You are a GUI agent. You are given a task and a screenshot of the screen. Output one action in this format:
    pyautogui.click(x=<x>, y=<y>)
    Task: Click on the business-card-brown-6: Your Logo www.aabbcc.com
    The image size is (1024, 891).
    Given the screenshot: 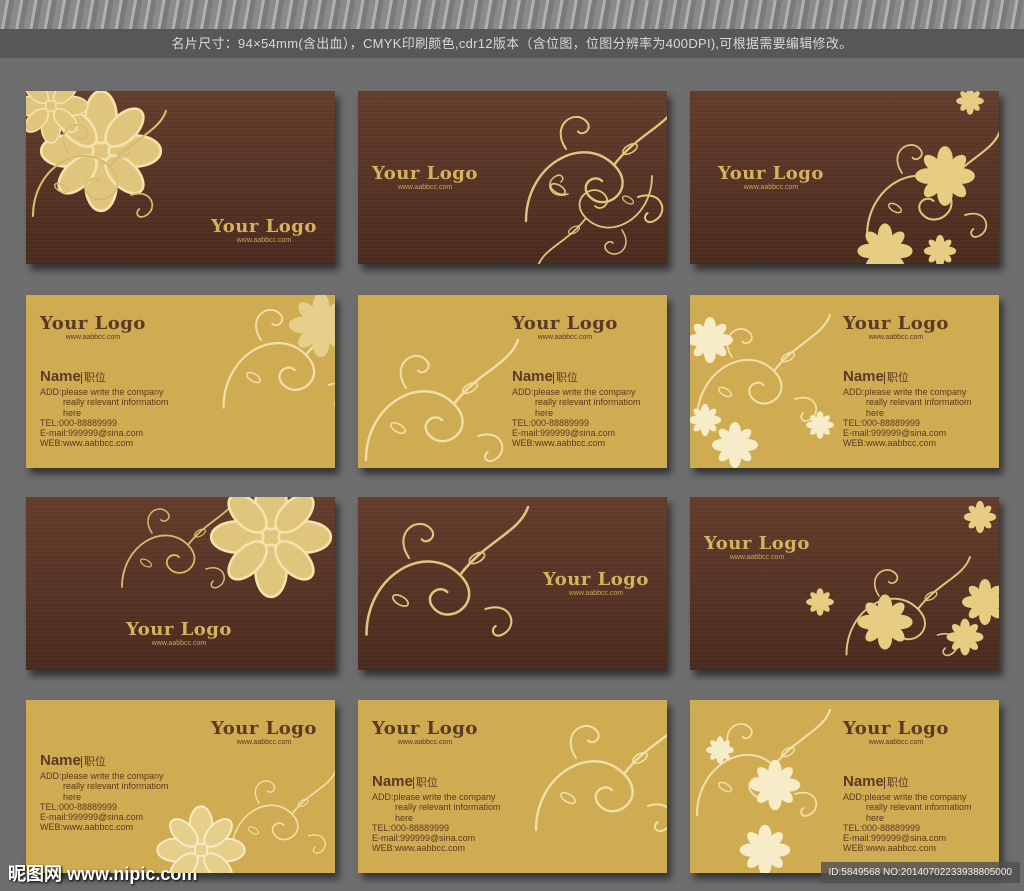 What is the action you would take?
    pyautogui.click(x=844, y=583)
    